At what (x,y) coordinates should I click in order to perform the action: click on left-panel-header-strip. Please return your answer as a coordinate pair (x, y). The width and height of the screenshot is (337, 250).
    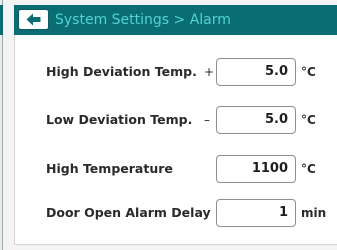
    Looking at the image, I should click on (1, 20).